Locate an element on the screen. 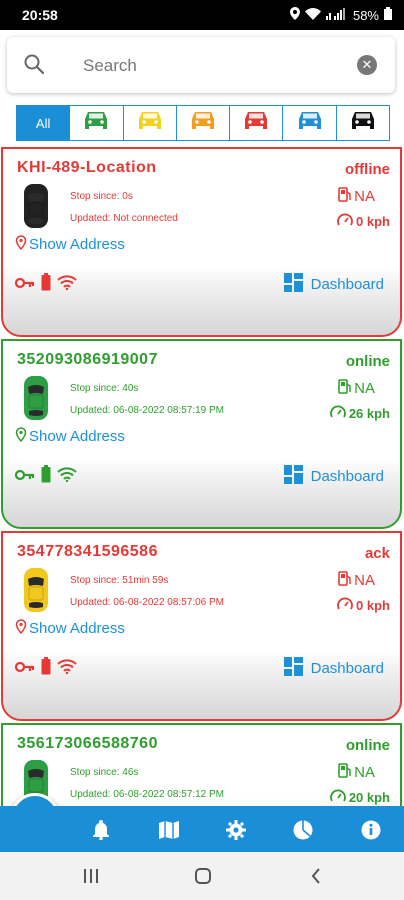 The image size is (404, 900). vehicle-title: 354778341596586 is located at coordinates (87, 551).